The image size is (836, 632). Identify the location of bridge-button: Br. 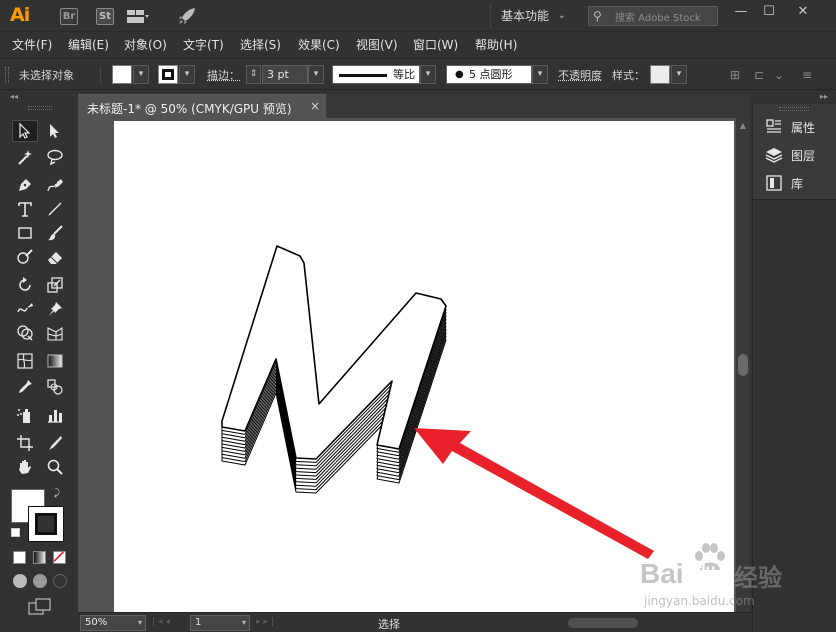
(69, 16).